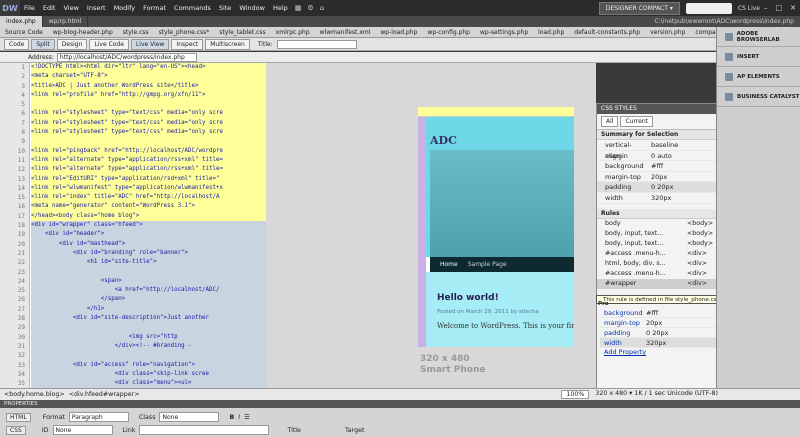  What do you see at coordinates (204, 430) in the screenshot?
I see `link-input` at bounding box center [204, 430].